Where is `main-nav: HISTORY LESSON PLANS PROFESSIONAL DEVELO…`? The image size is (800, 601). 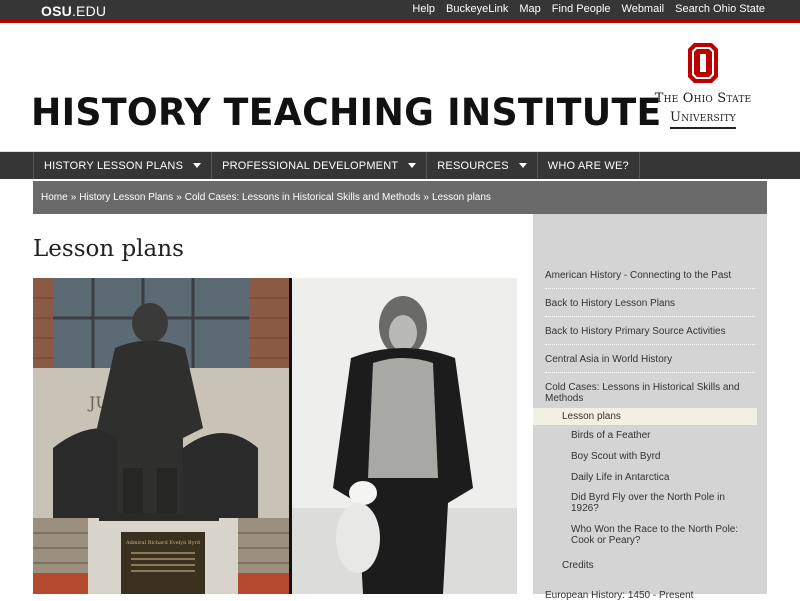
main-nav: HISTORY LESSON PLANS PROFESSIONAL DEVELO… is located at coordinates (400, 165).